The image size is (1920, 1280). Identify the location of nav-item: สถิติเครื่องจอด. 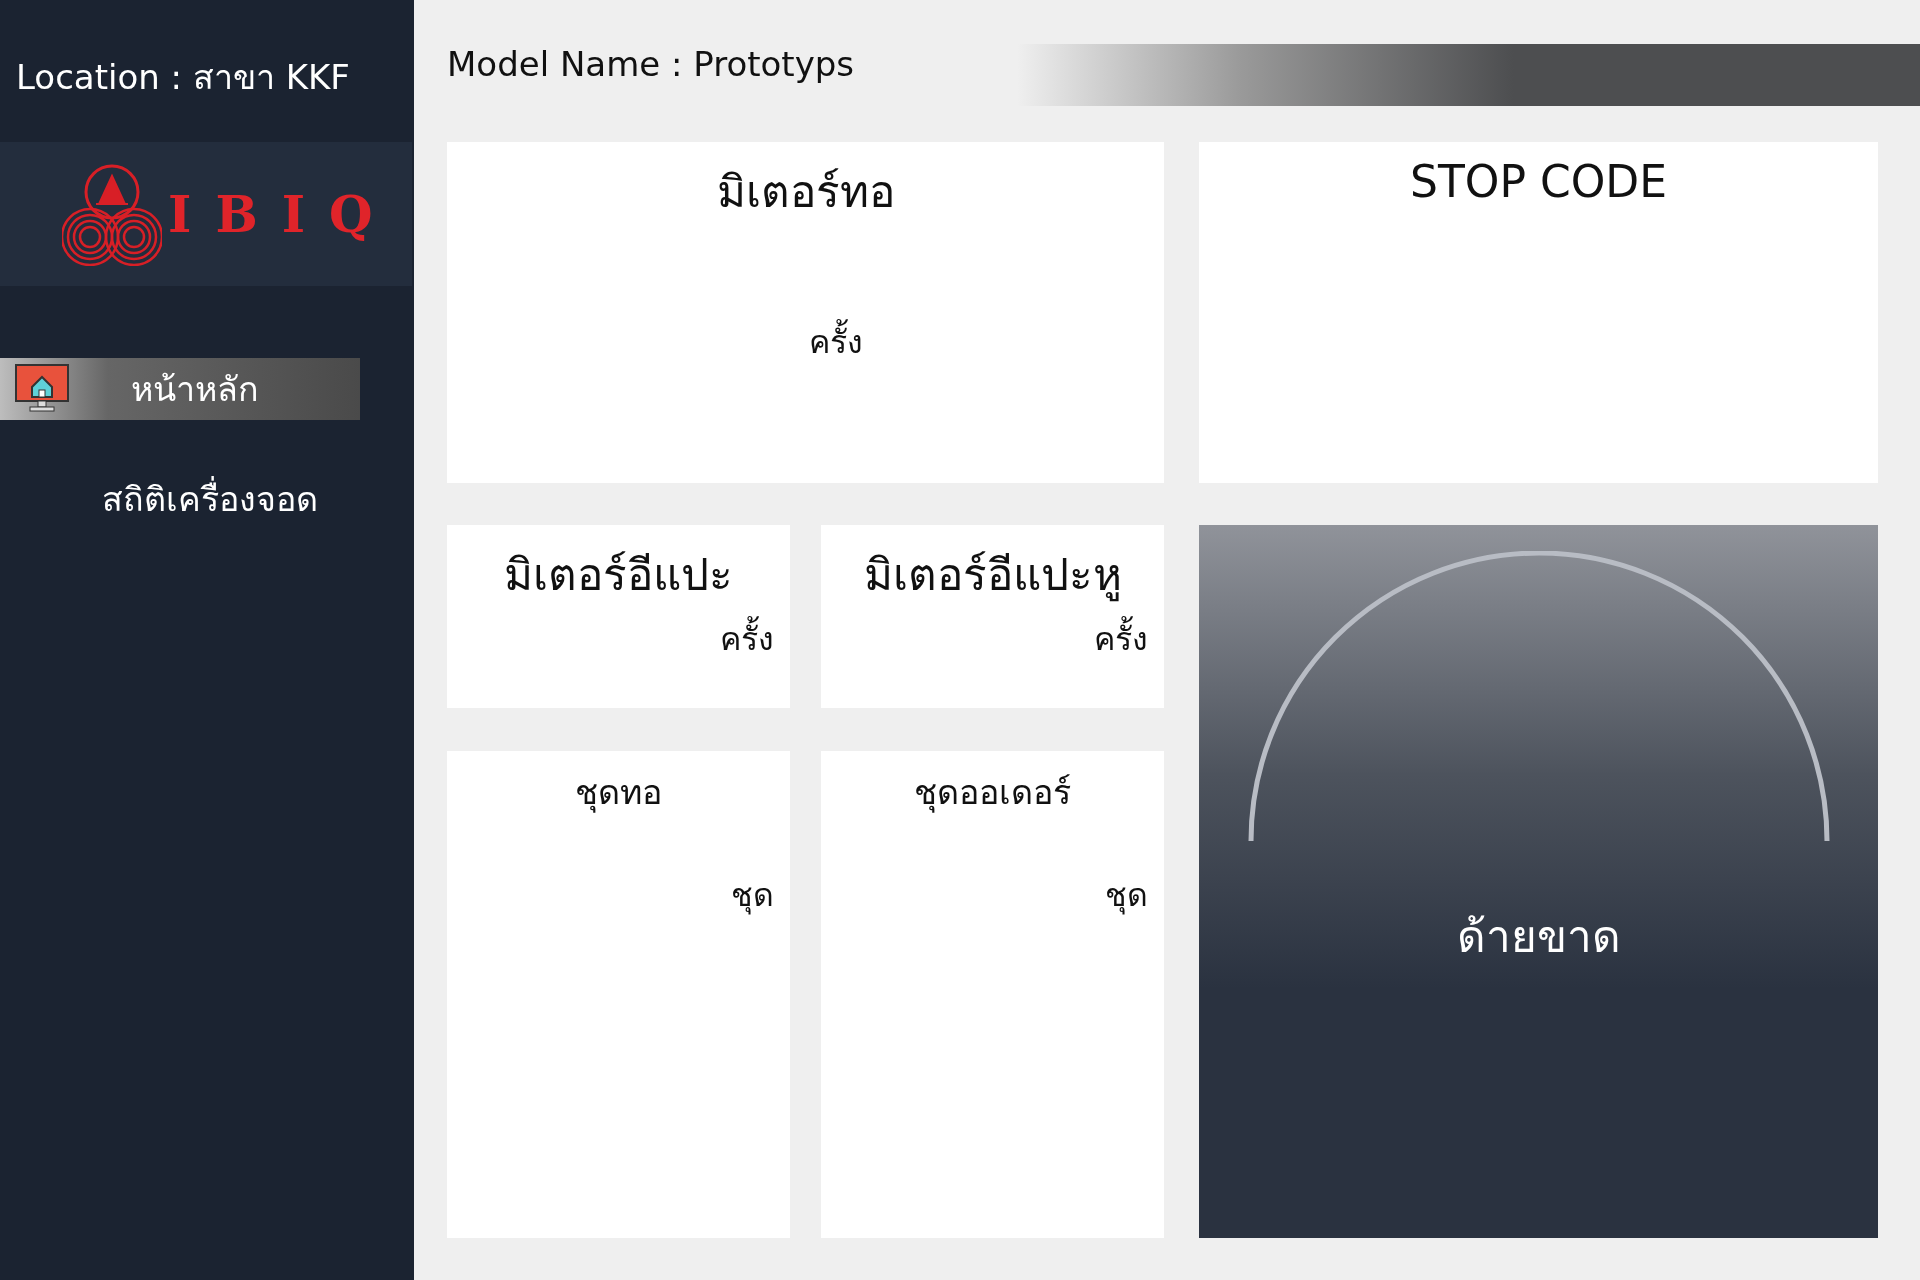
(180, 499).